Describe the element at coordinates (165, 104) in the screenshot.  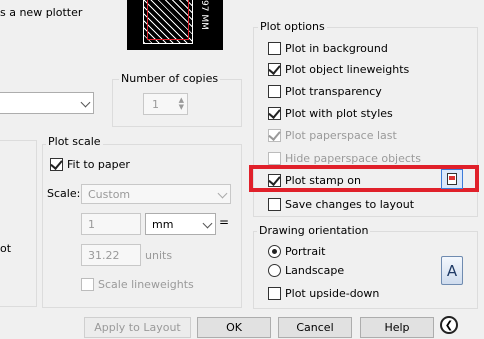
I see `copies-spinner: 1 ▲ ▼` at that location.